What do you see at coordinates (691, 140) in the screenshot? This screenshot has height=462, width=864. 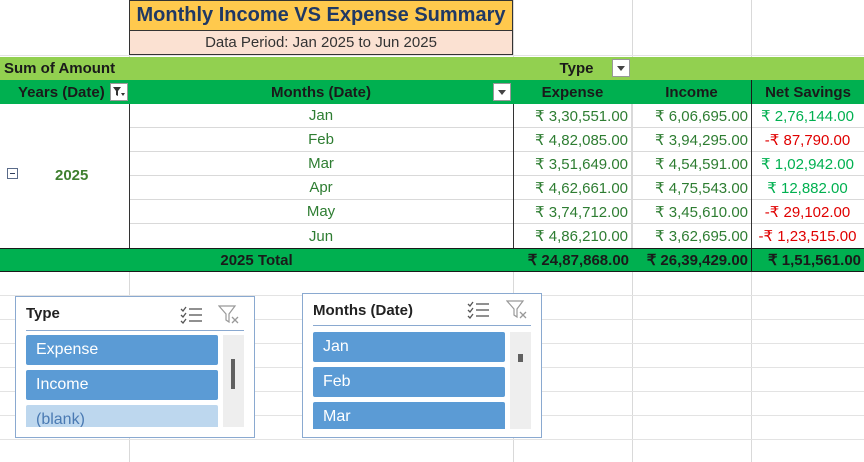 I see `income-cell: ₹ 3,94,295.00` at bounding box center [691, 140].